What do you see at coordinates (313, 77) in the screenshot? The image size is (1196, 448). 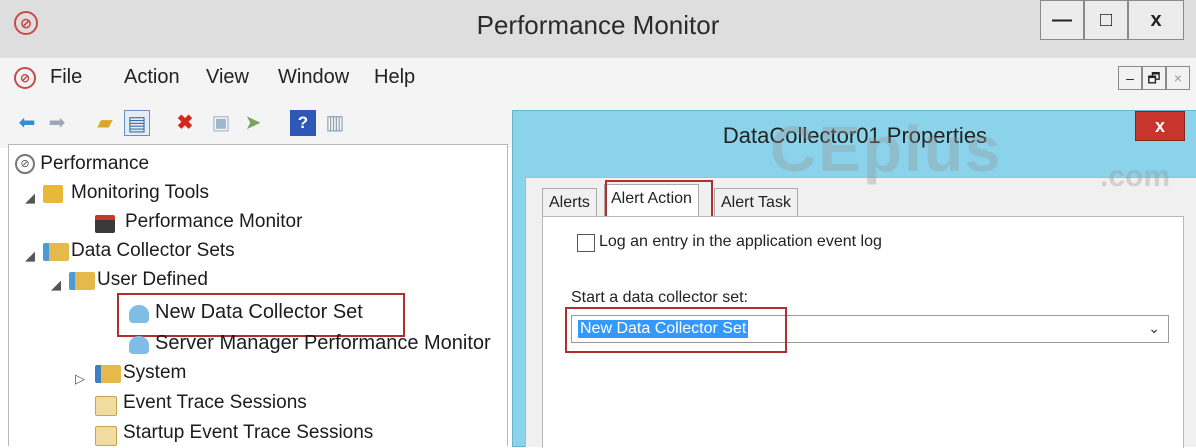 I see `menu-window: Window` at bounding box center [313, 77].